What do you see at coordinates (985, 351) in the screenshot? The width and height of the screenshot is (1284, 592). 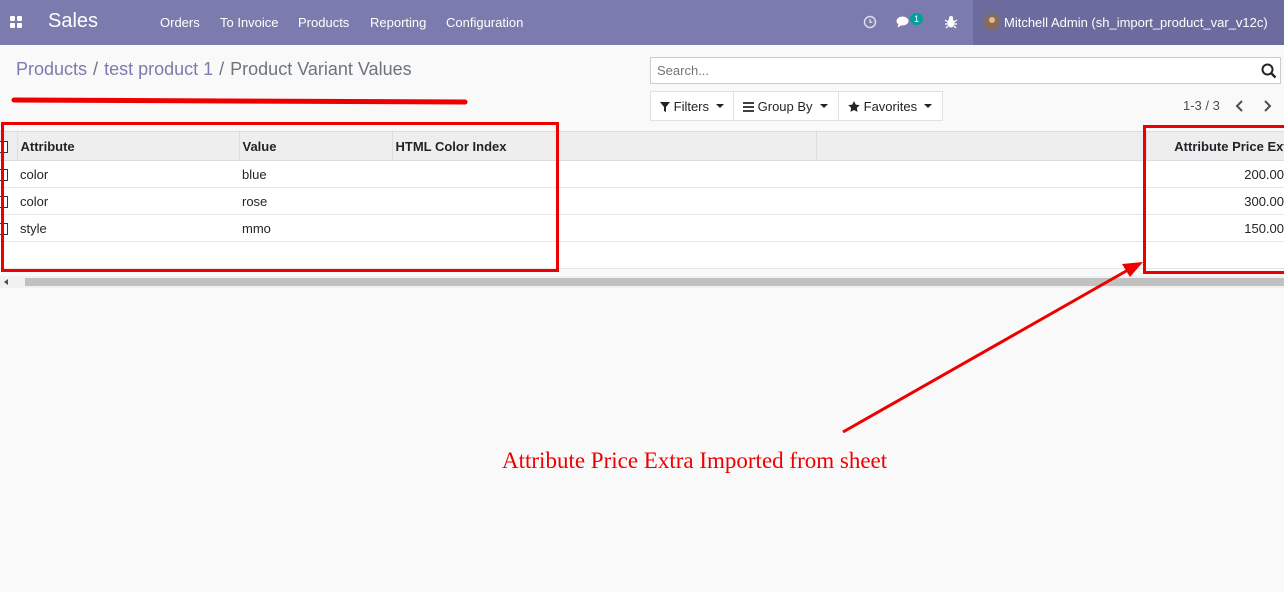 I see `arrow-annotation` at bounding box center [985, 351].